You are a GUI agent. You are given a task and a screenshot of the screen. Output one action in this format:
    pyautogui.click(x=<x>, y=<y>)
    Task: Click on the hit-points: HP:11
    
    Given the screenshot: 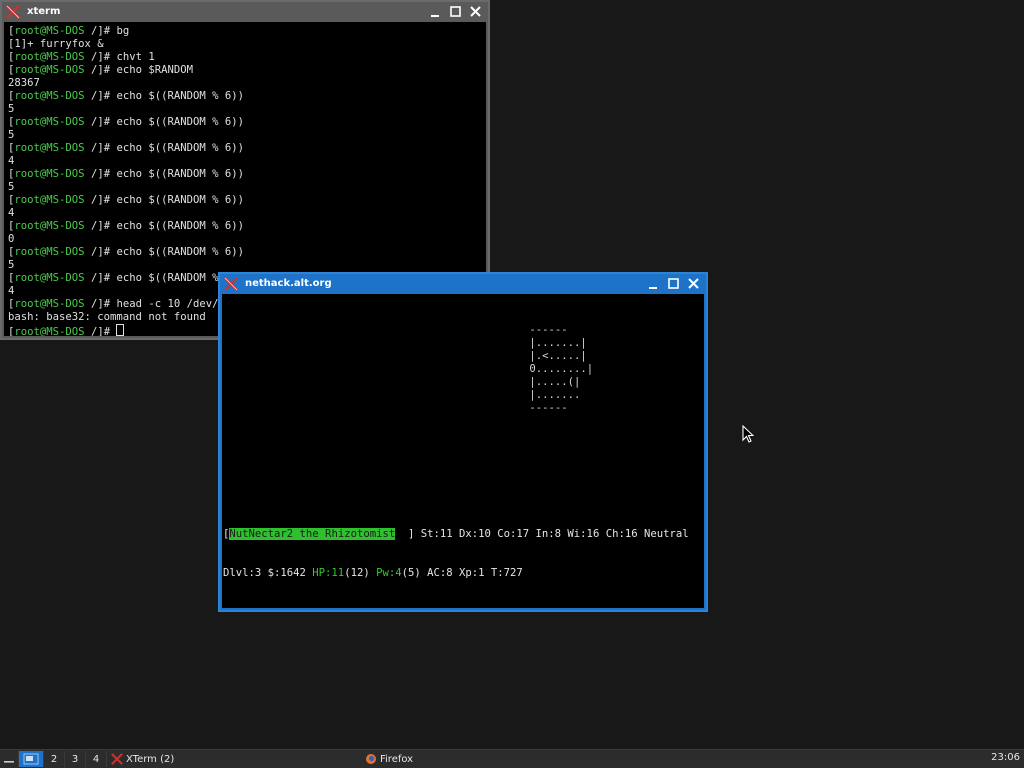 What is the action you would take?
    pyautogui.click(x=328, y=573)
    